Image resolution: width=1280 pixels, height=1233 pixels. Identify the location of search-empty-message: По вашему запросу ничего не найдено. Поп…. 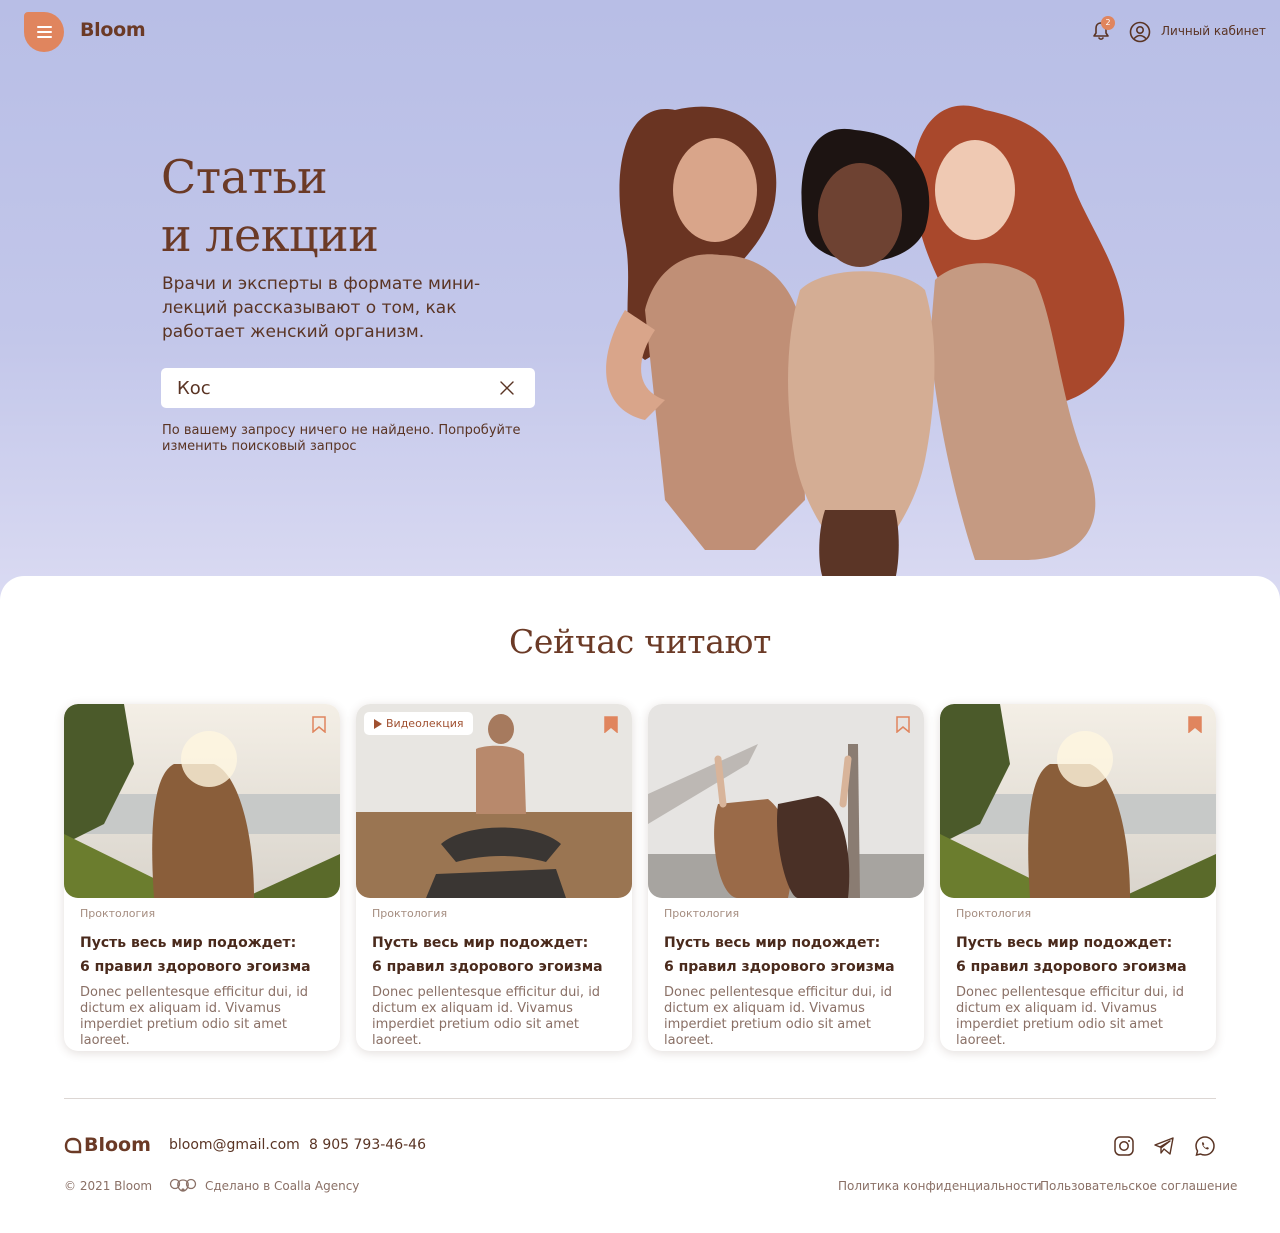
(341, 438).